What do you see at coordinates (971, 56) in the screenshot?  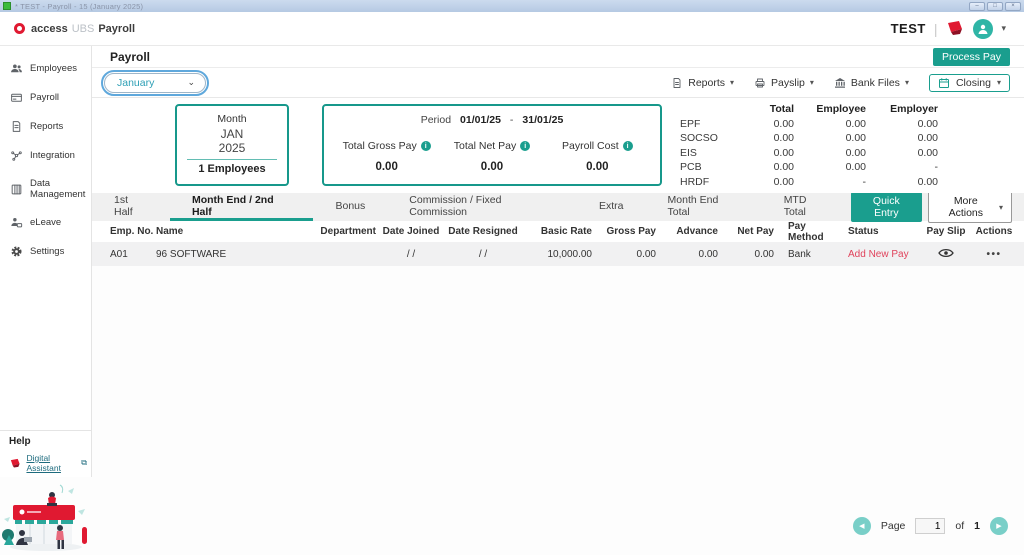 I see `process-pay-button: Process Pay` at bounding box center [971, 56].